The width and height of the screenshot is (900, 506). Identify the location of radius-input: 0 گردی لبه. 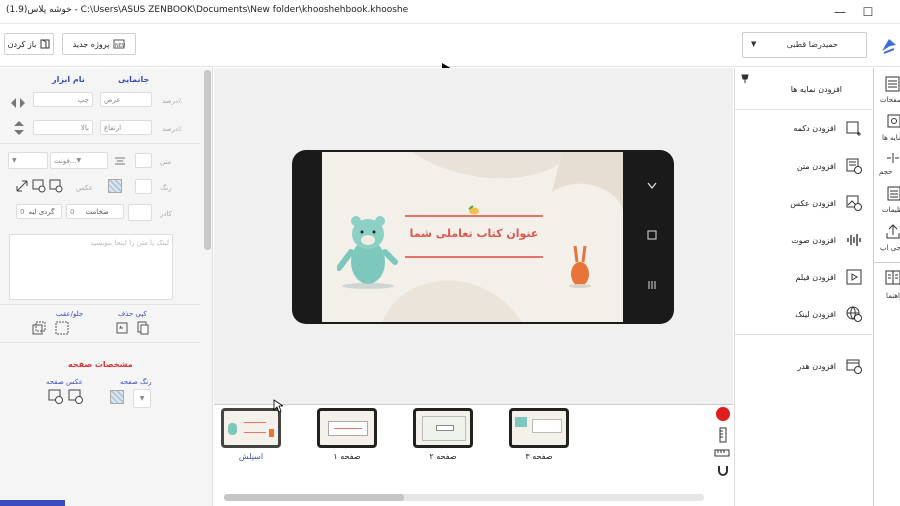
(39, 211).